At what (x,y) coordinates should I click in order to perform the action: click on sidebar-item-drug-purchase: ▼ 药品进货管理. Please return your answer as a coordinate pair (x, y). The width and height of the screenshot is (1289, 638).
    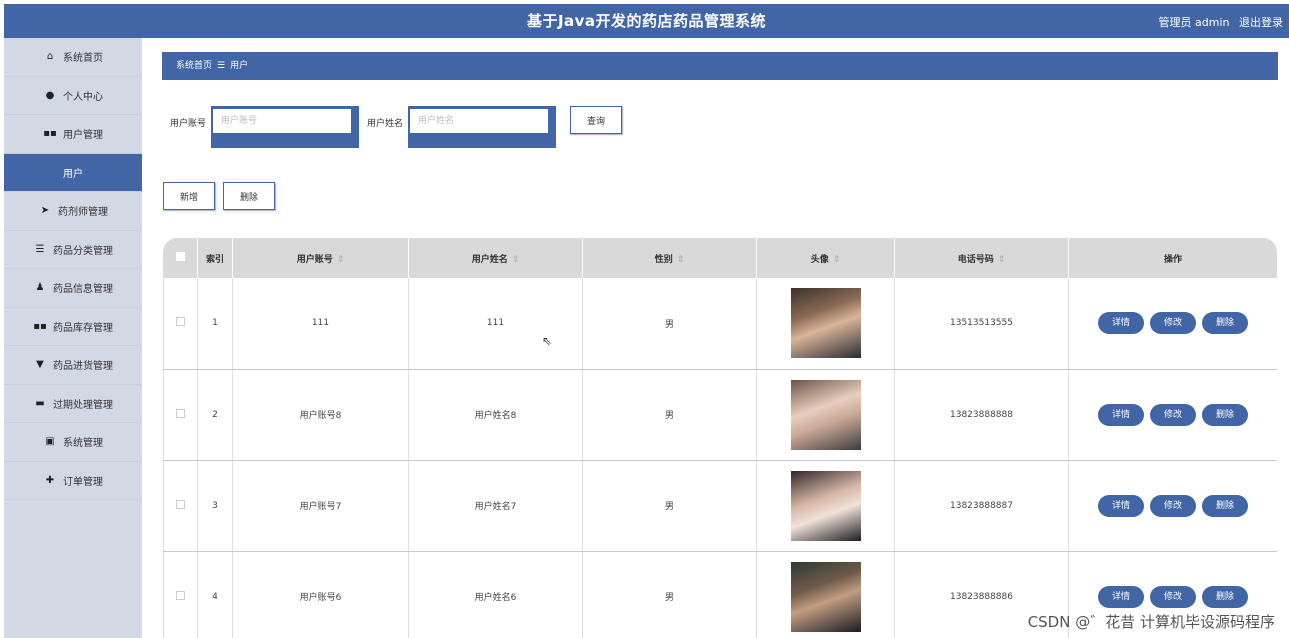
    Looking at the image, I should click on (73, 365).